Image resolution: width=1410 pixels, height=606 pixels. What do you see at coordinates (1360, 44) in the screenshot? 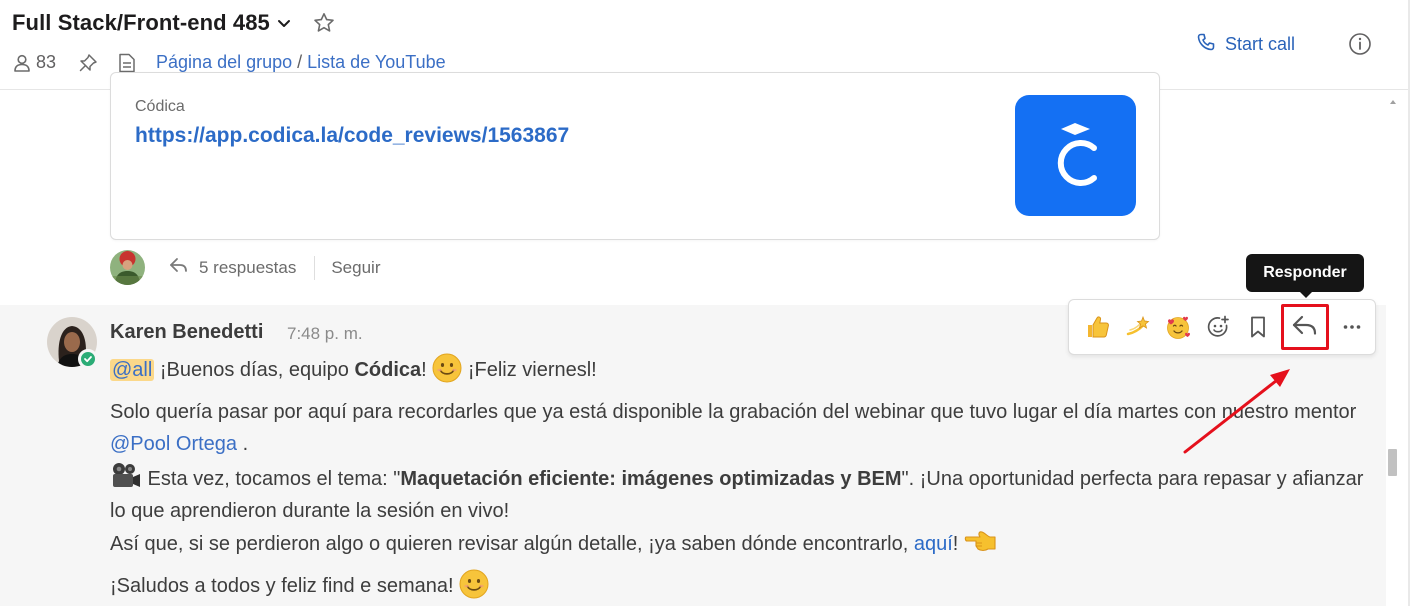
I see `info-icon` at bounding box center [1360, 44].